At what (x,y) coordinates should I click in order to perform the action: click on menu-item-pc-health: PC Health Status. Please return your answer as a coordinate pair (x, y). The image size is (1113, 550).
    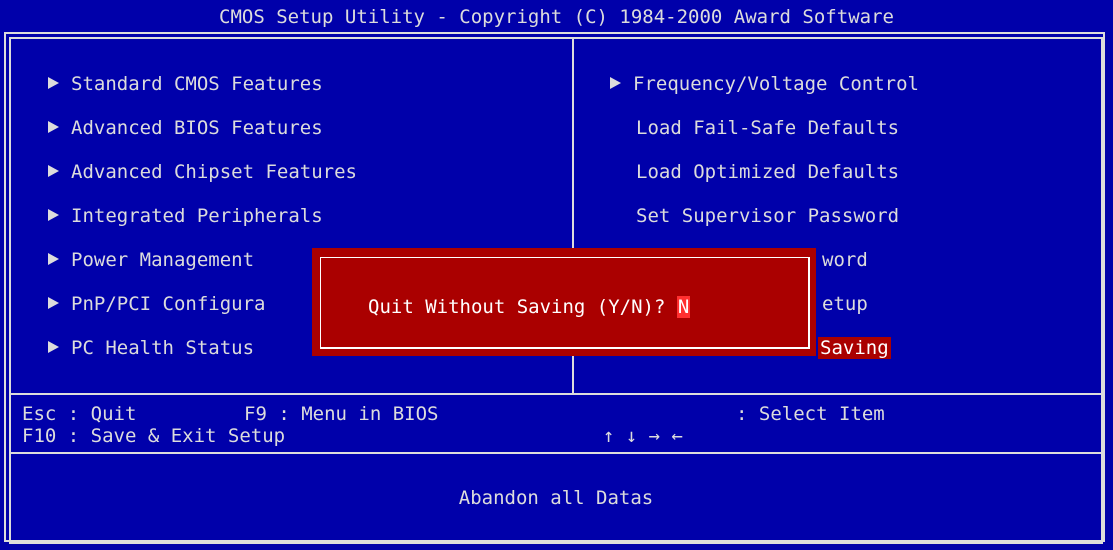
    Looking at the image, I should click on (151, 348).